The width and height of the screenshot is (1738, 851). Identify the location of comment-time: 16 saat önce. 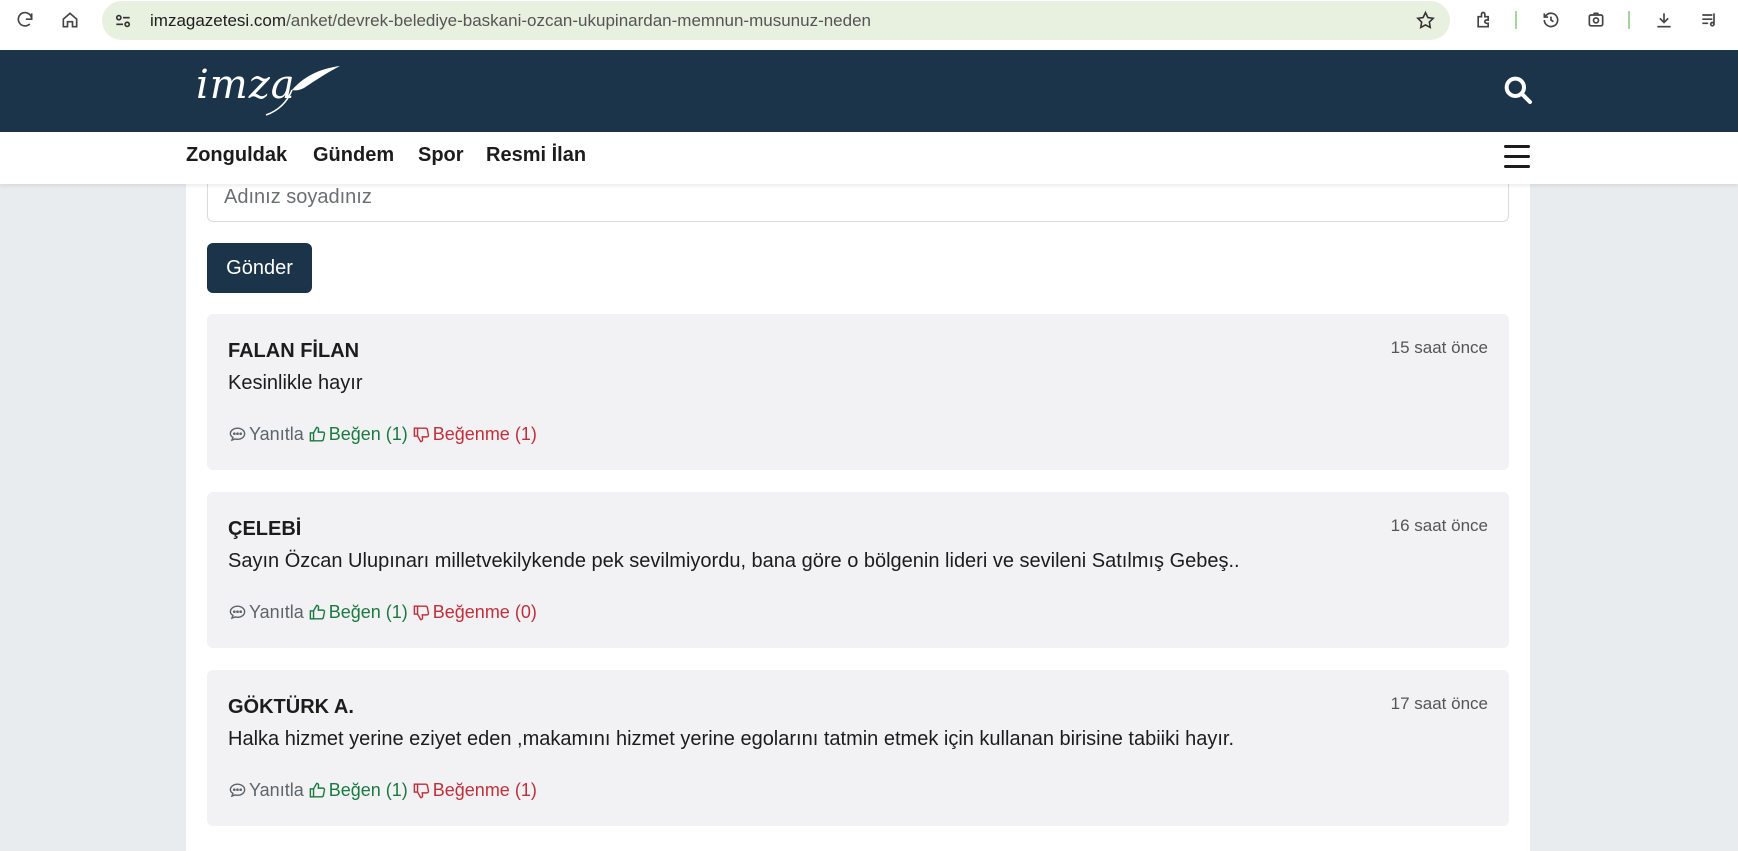
(1439, 525).